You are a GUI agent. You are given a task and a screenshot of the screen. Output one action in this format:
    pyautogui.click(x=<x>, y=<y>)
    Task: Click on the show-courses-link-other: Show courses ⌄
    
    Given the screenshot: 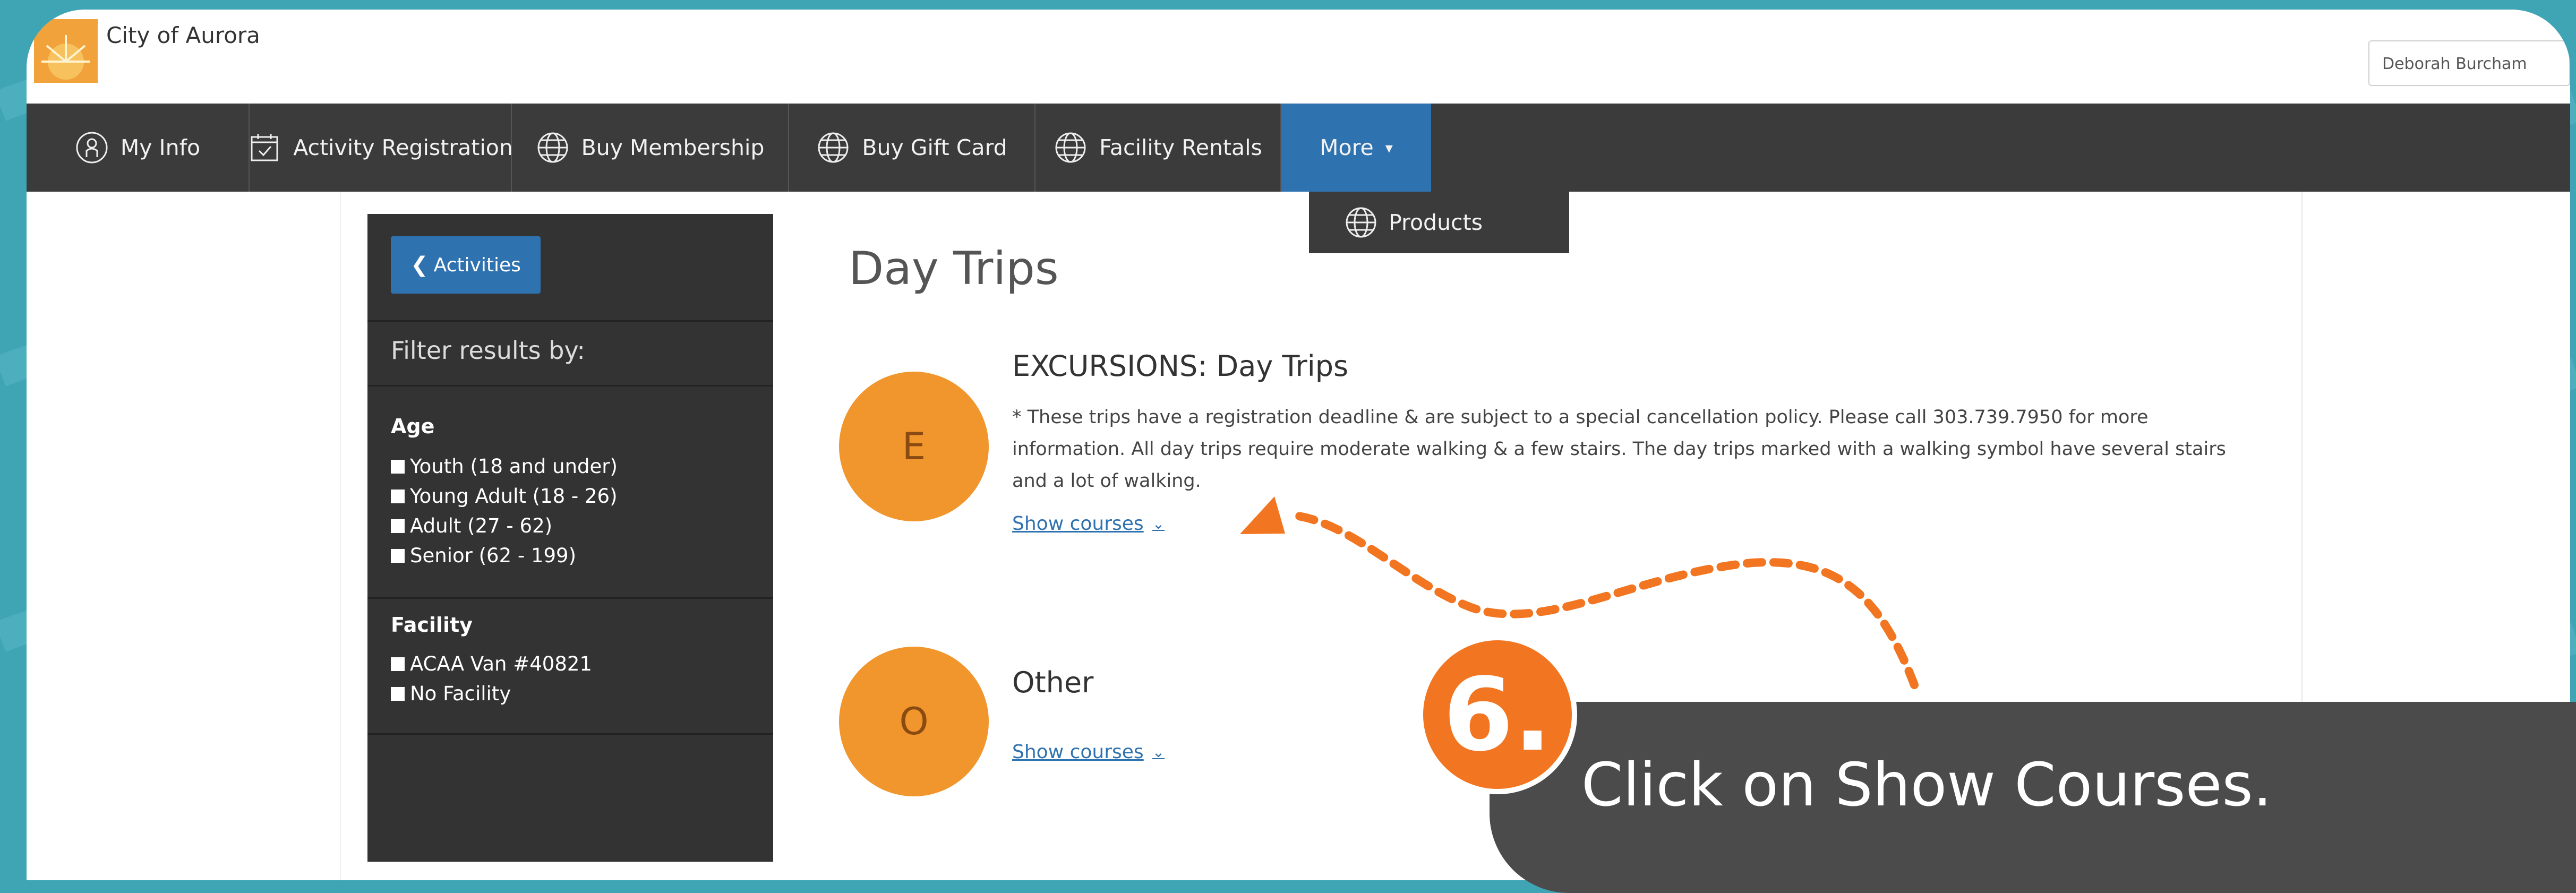 What is the action you would take?
    pyautogui.click(x=1089, y=752)
    